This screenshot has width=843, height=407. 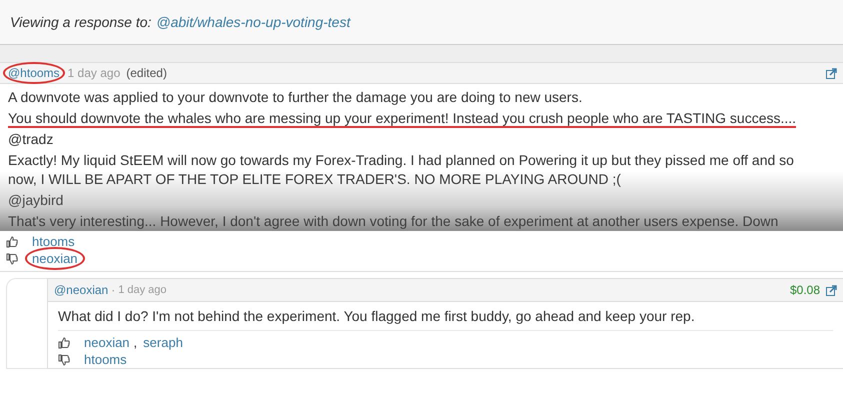 What do you see at coordinates (31, 139) in the screenshot?
I see `comment-paragraph: @tradz` at bounding box center [31, 139].